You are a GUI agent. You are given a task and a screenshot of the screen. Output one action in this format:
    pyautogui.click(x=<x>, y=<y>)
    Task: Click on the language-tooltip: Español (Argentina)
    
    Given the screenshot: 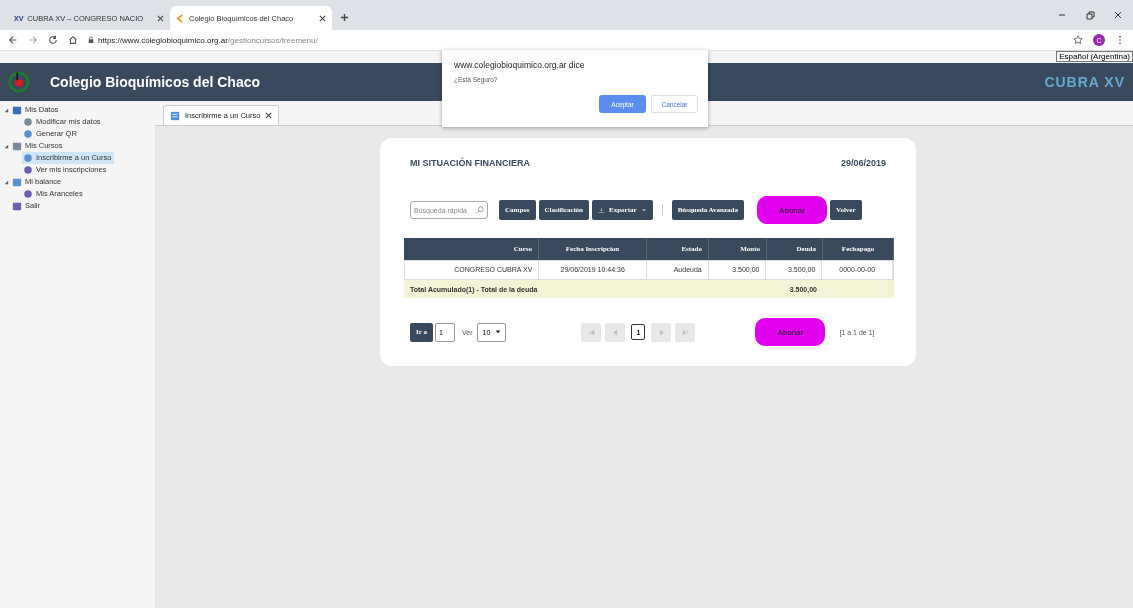 What is the action you would take?
    pyautogui.click(x=1094, y=56)
    